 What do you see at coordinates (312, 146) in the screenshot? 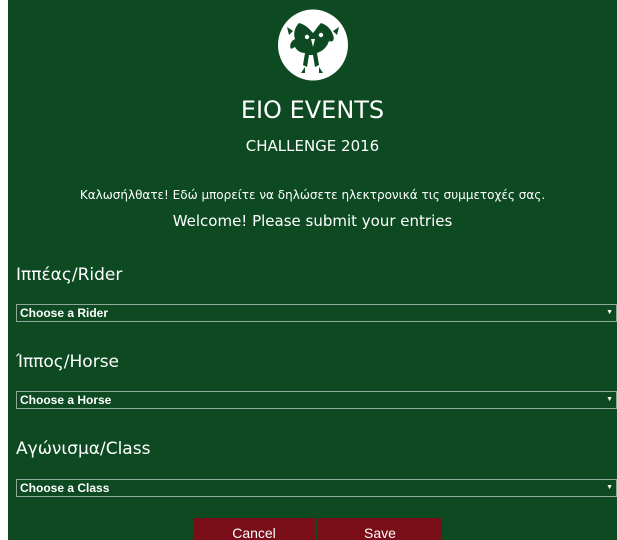
I see `page-subtitle: CHALLENGE 2016` at bounding box center [312, 146].